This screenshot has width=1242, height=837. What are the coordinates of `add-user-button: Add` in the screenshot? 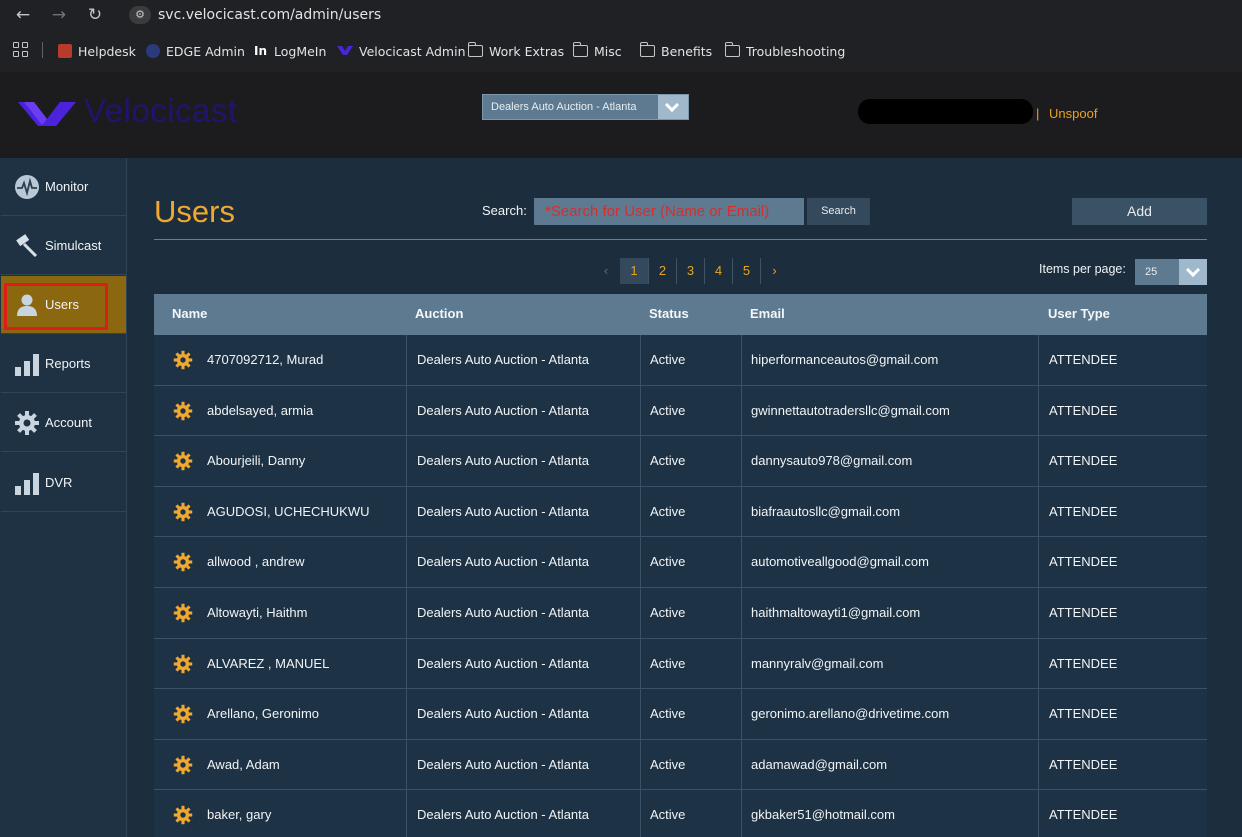 It's located at (1139, 211).